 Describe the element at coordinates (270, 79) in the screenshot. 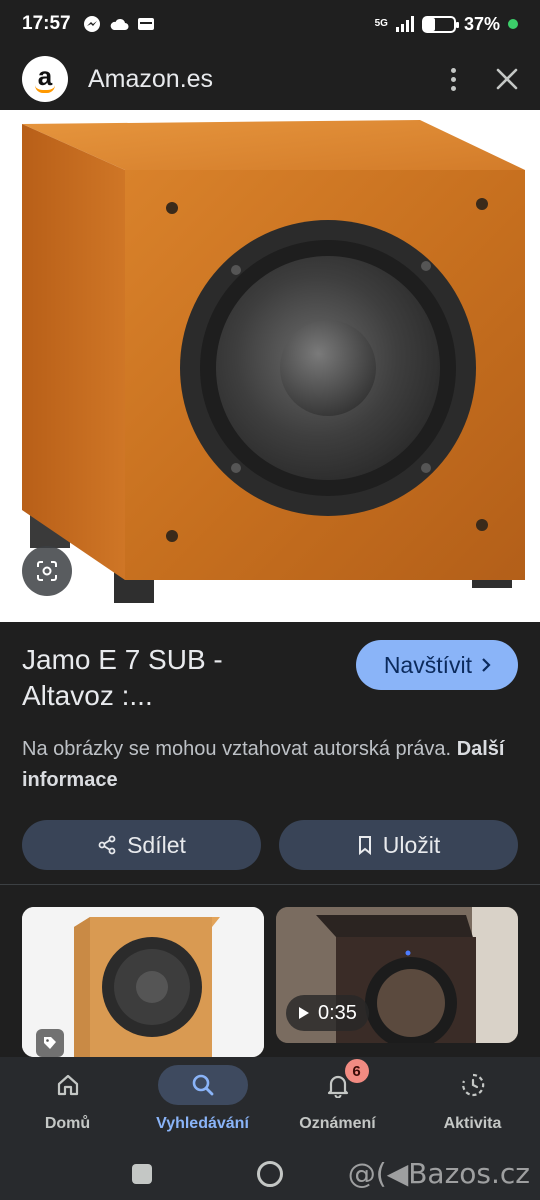

I see `app-bar: a Amazon.es` at that location.